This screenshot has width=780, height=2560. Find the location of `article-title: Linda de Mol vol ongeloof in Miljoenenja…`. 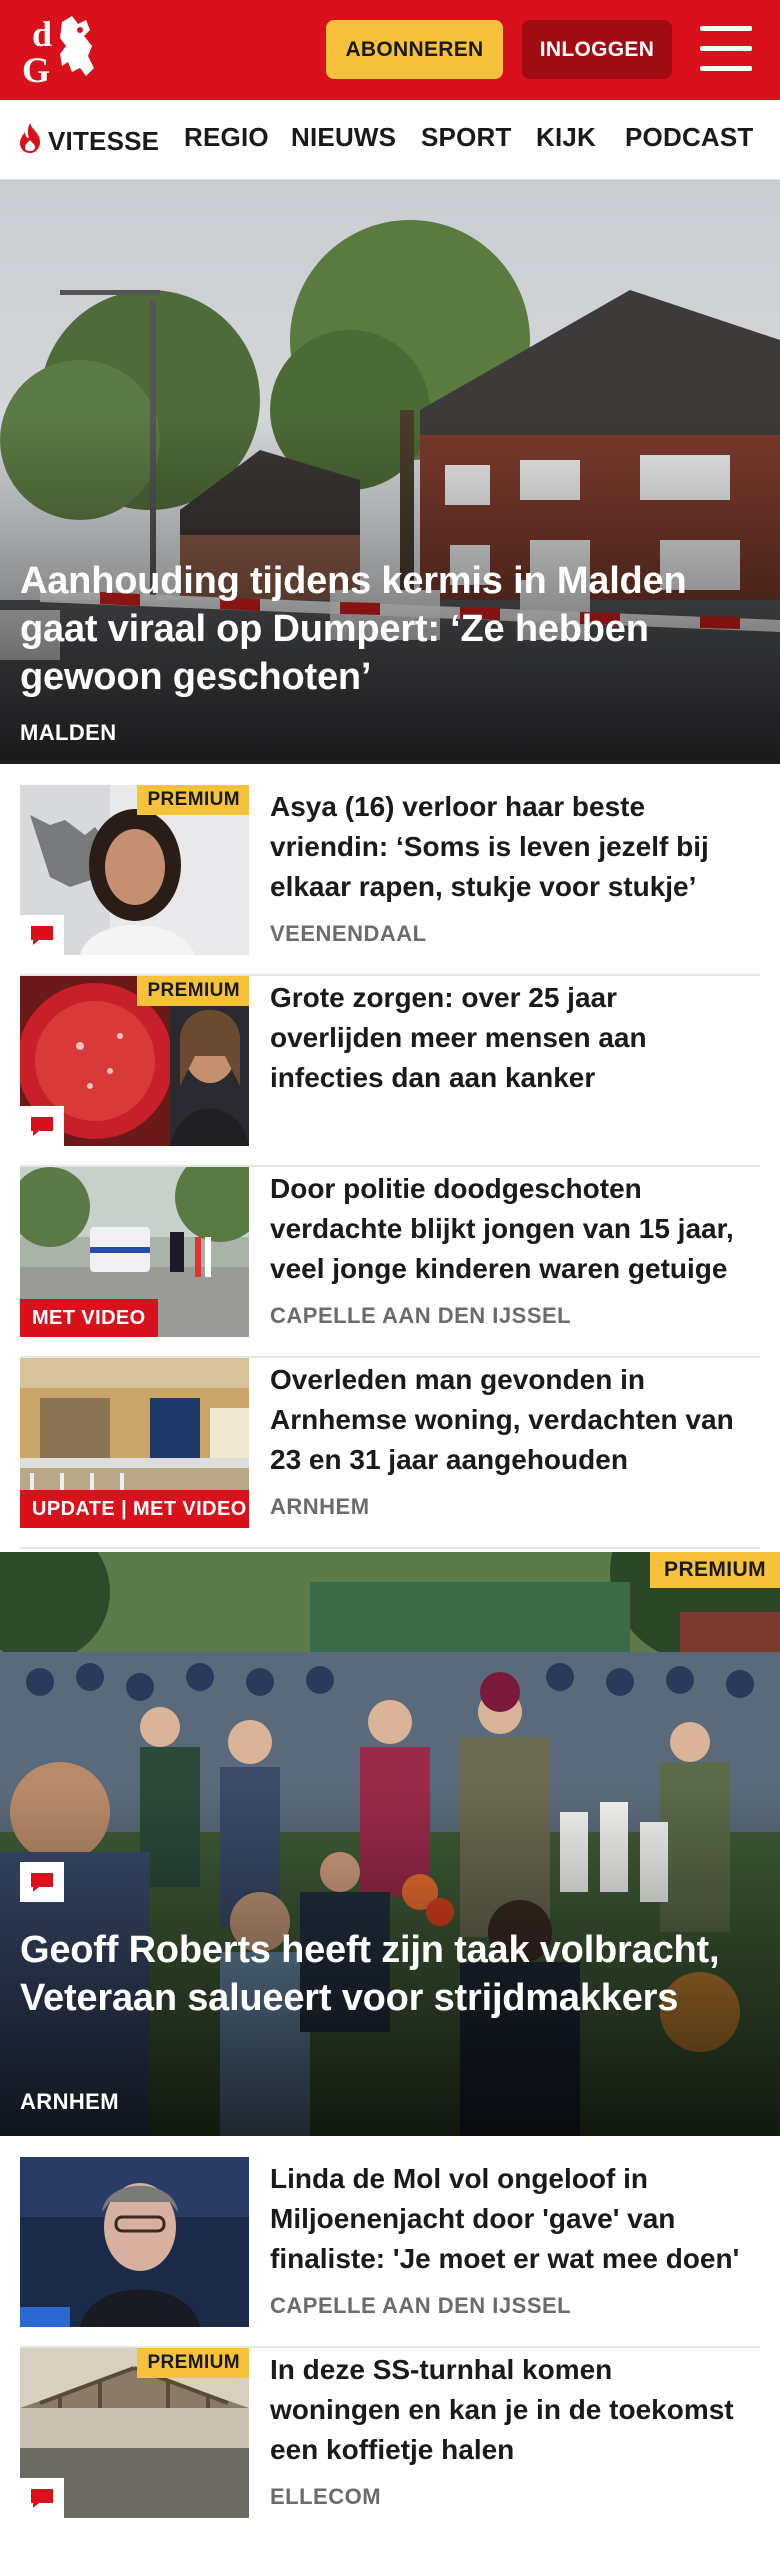

article-title: Linda de Mol vol ongeloof in Miljoenenja… is located at coordinates (510, 2219).